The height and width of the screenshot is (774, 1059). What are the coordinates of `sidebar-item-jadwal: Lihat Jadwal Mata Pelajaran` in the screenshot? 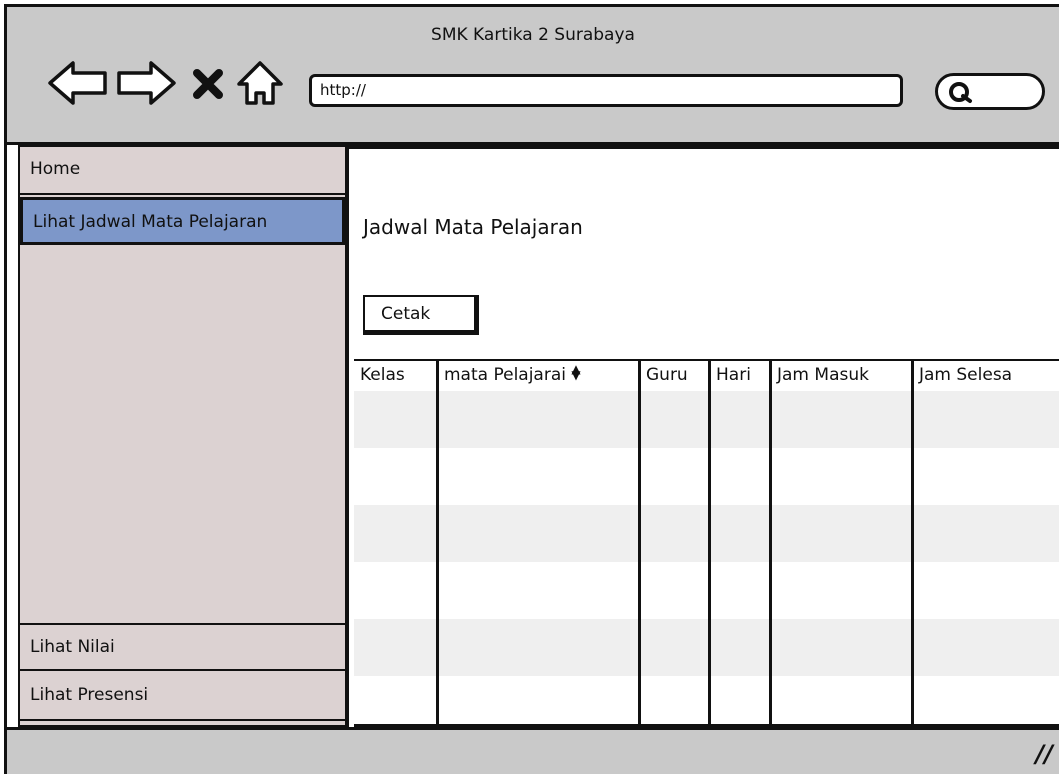 It's located at (182, 221).